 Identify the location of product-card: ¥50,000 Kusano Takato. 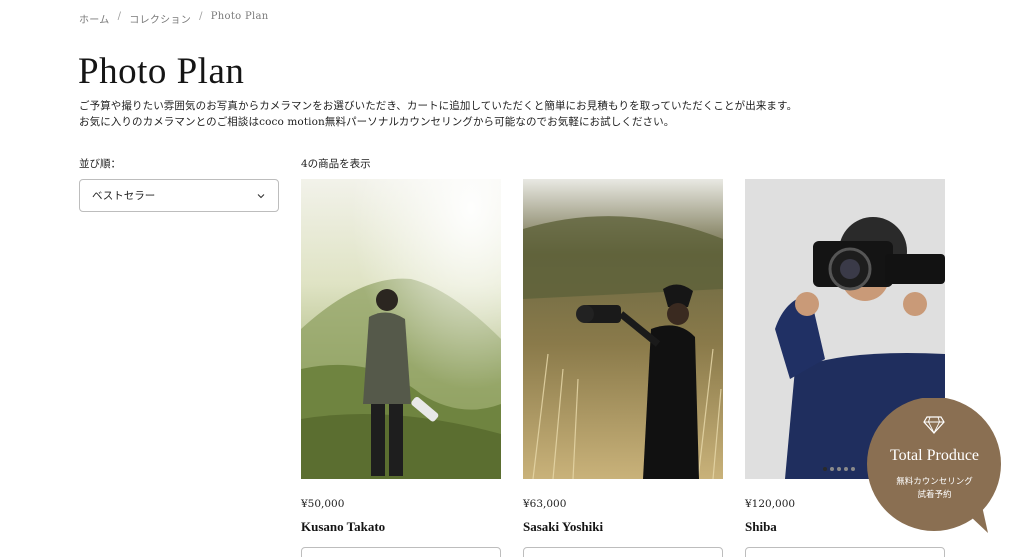
(401, 368).